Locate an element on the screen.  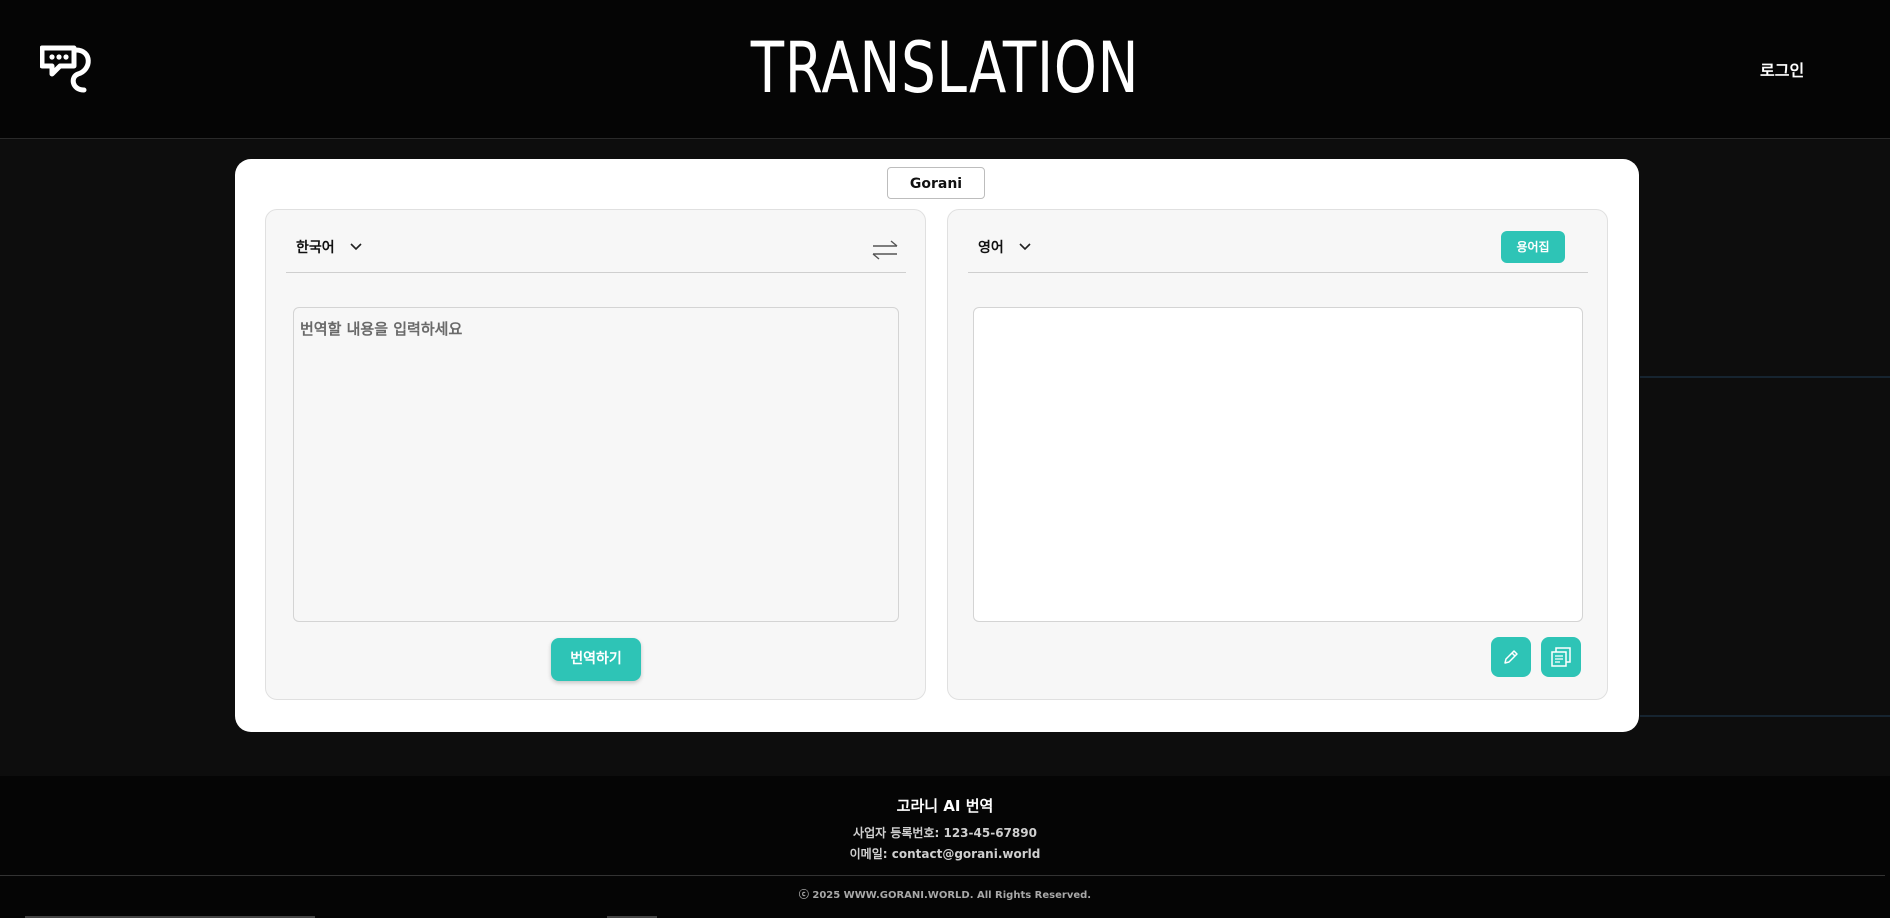
source-text-input is located at coordinates (596, 464).